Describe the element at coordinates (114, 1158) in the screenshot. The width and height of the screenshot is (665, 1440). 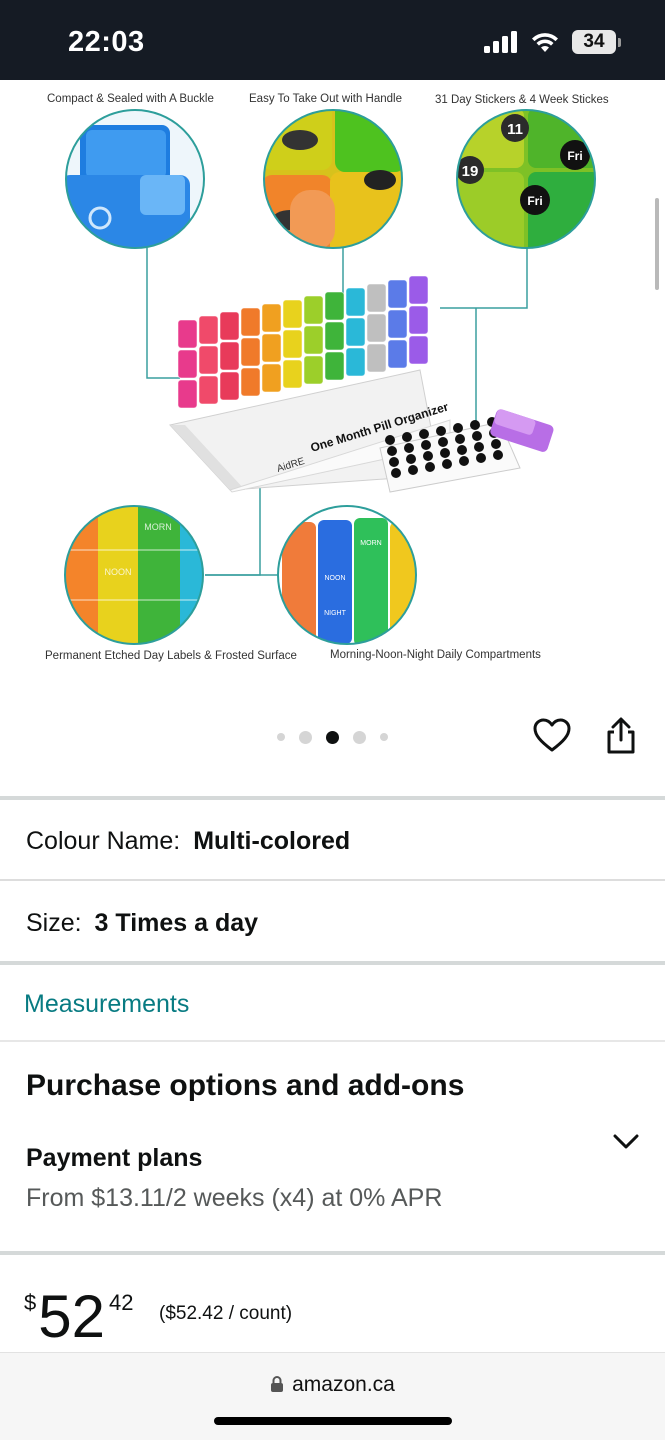
I see `payment-plans-title: Payment plans` at that location.